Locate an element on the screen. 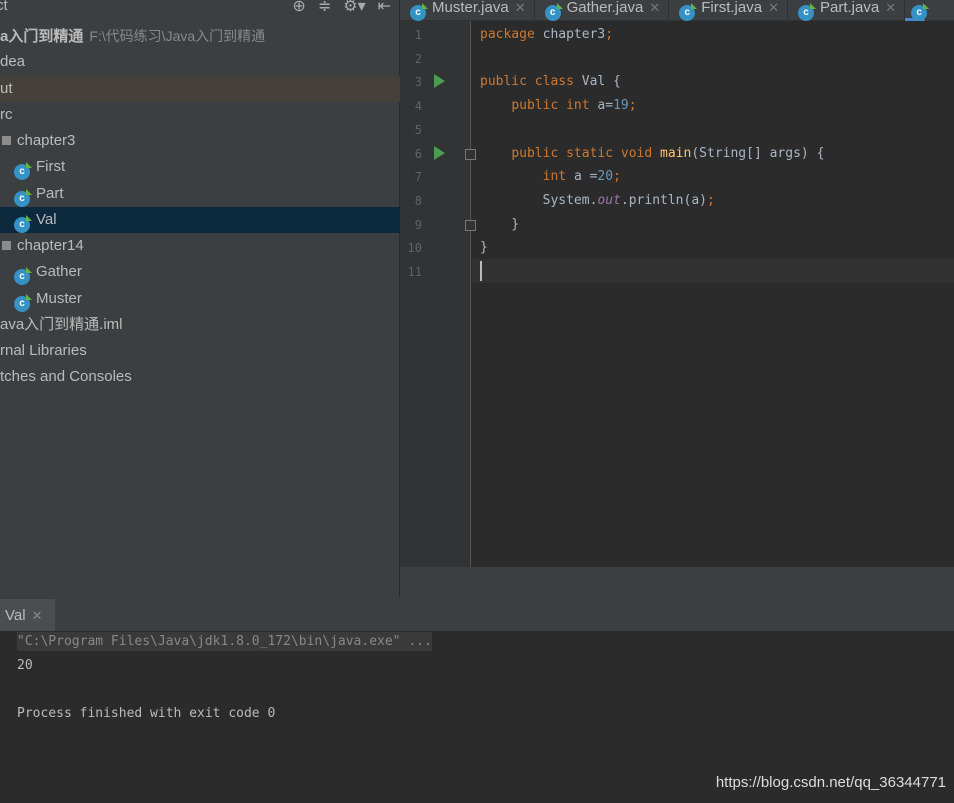 The image size is (954, 803). run-tab-val: Val ✕ is located at coordinates (27, 615).